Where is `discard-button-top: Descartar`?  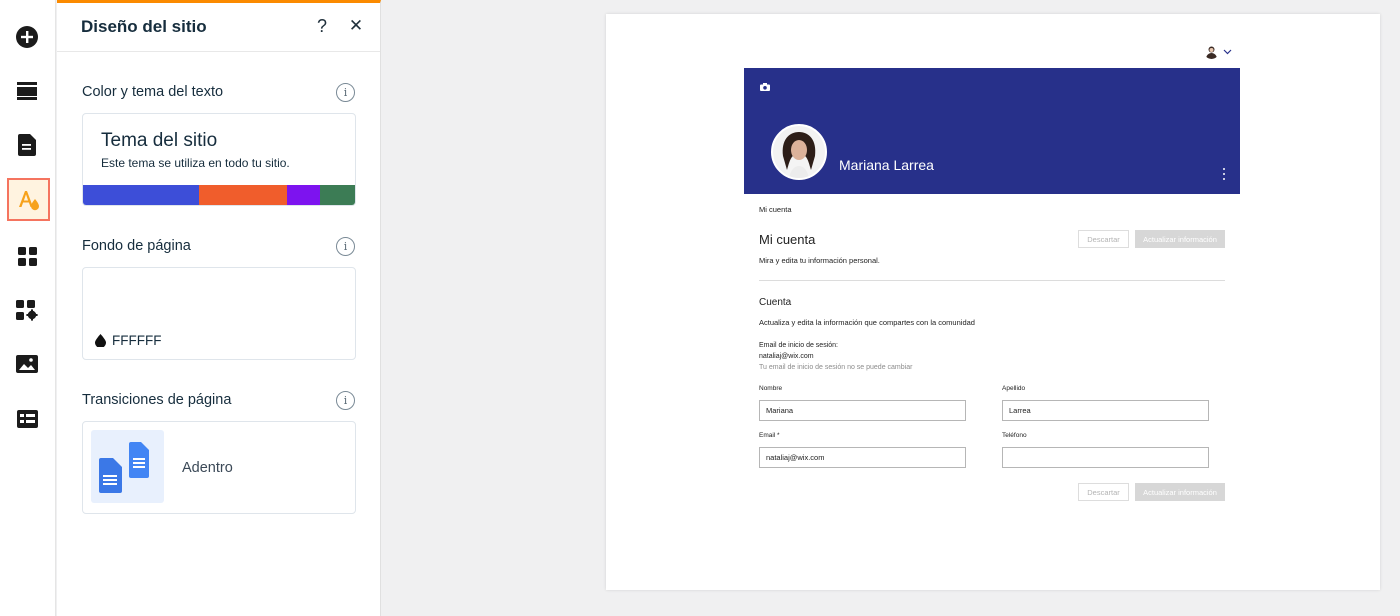
discard-button-top: Descartar is located at coordinates (1103, 239).